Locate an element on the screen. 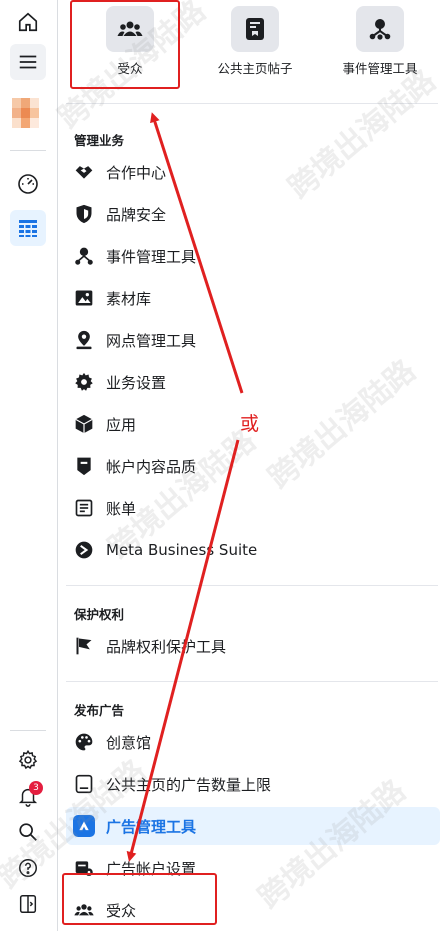  menu-item-partnership-center: 合作中心 is located at coordinates (253, 172).